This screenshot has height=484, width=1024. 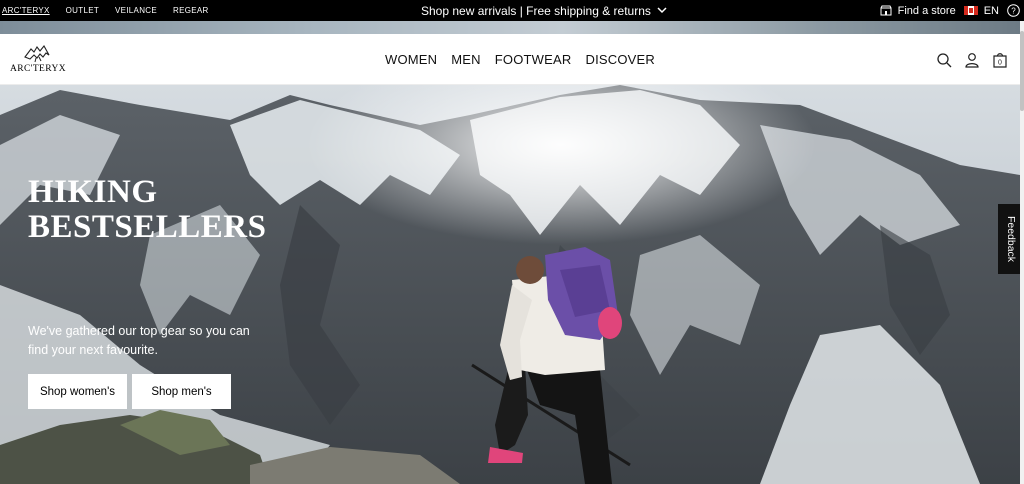 I want to click on brand-logo: ARC'TERYX, so click(x=38, y=60).